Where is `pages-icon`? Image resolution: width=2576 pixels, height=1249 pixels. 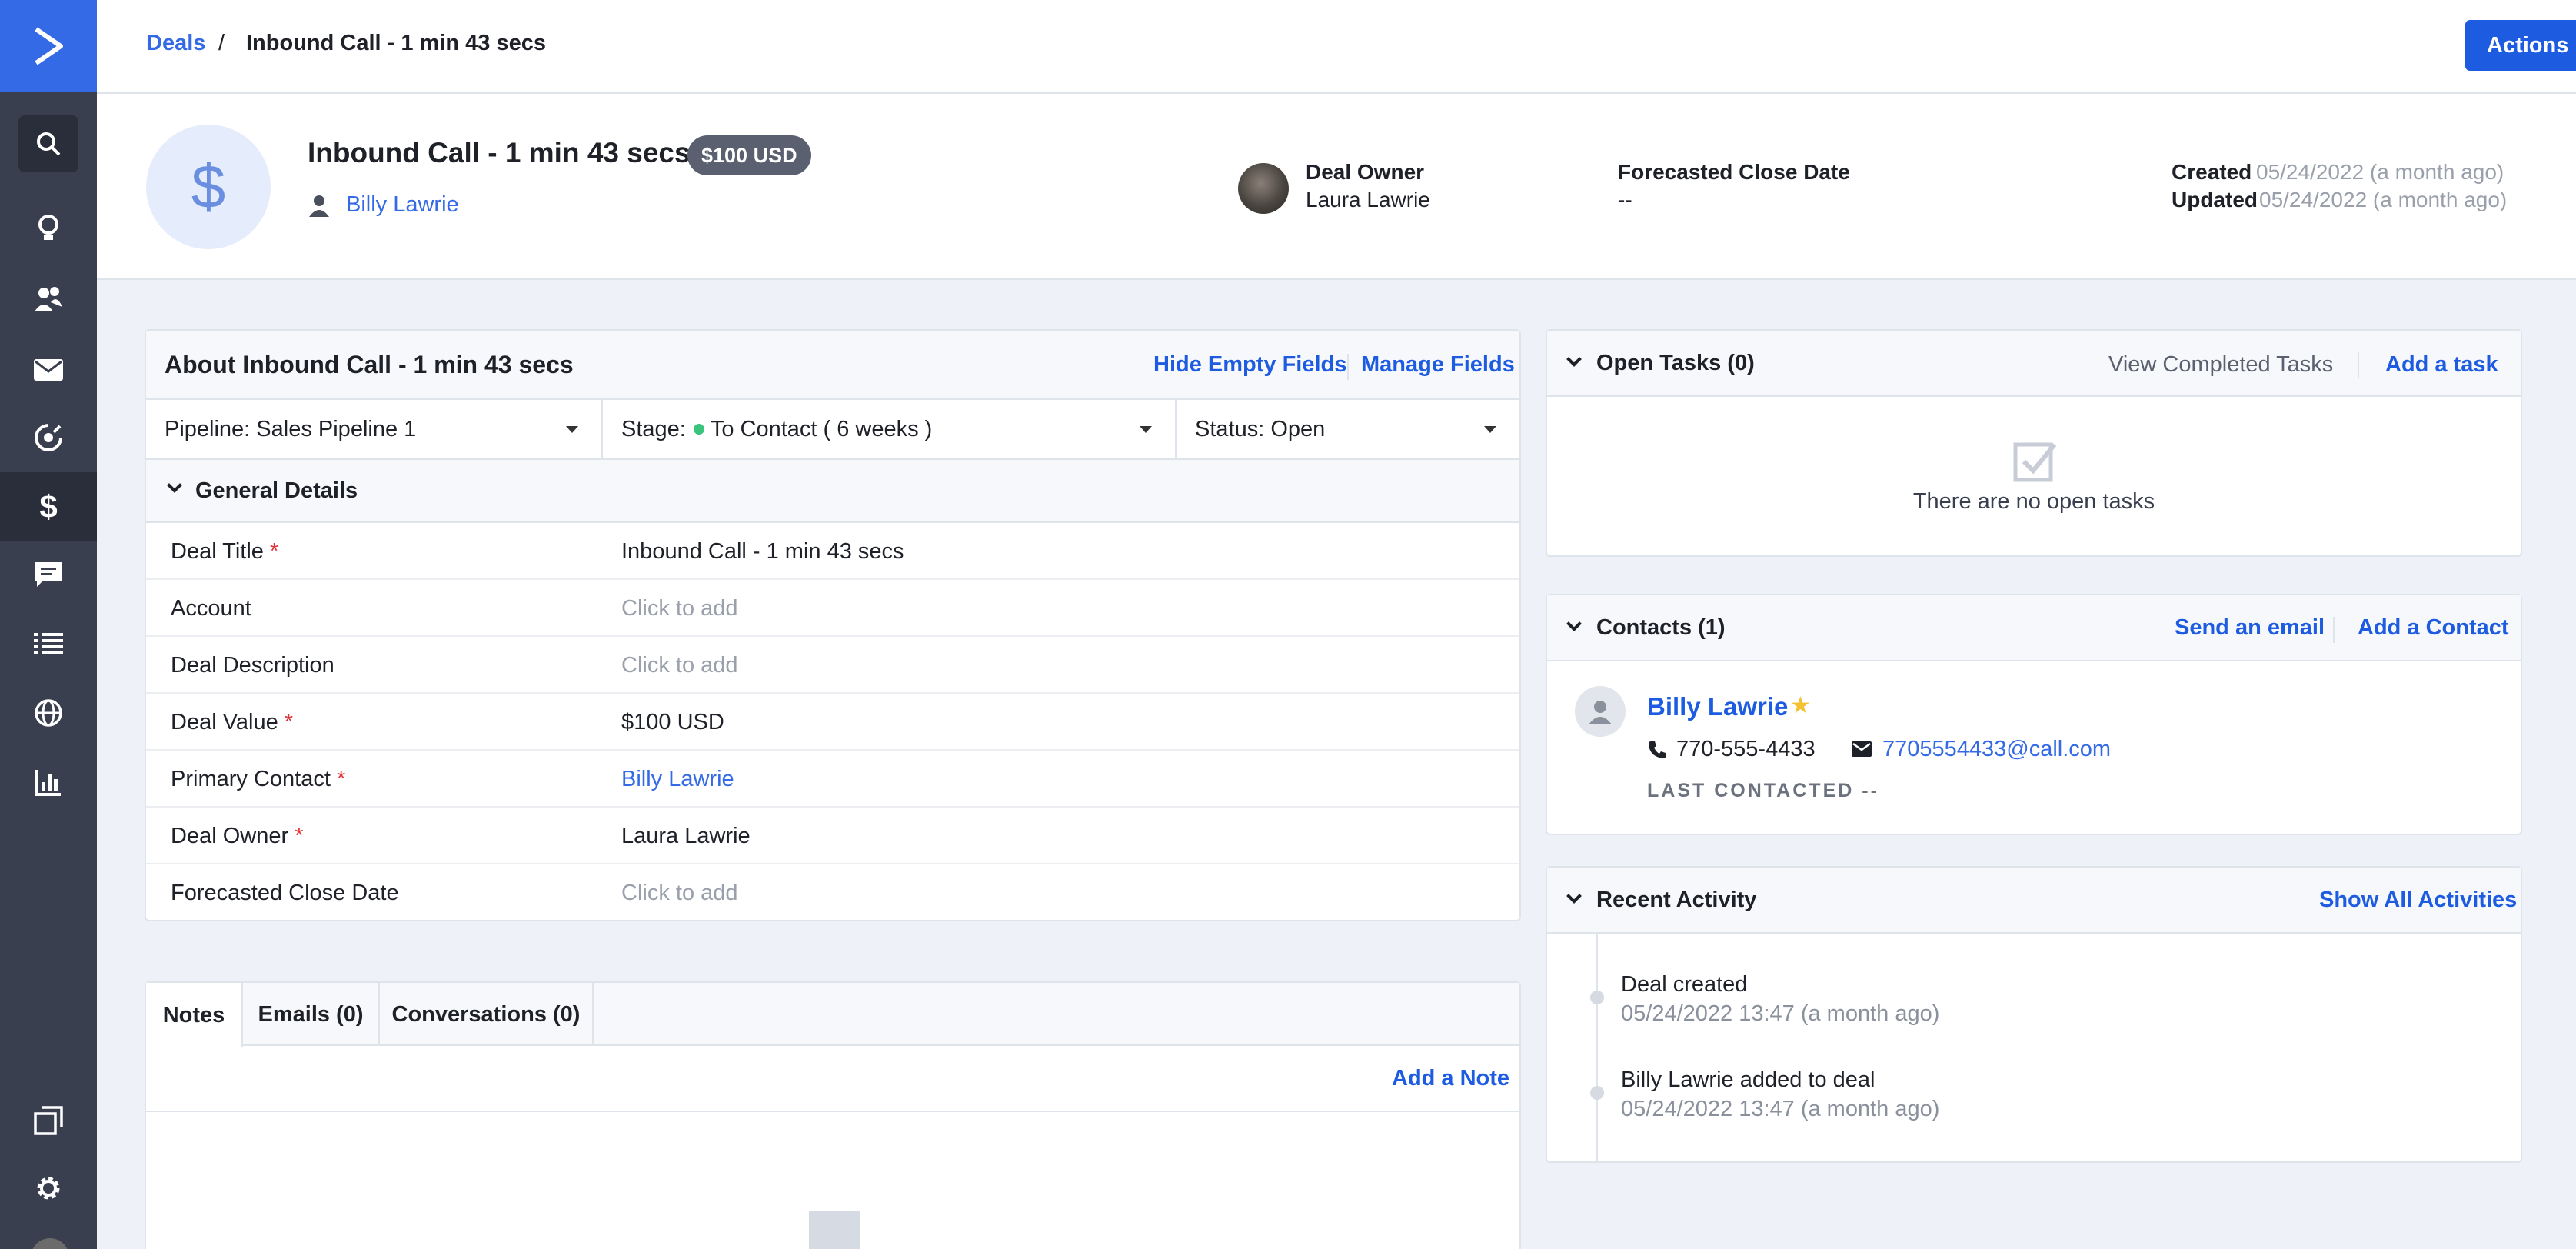
pages-icon is located at coordinates (48, 1120).